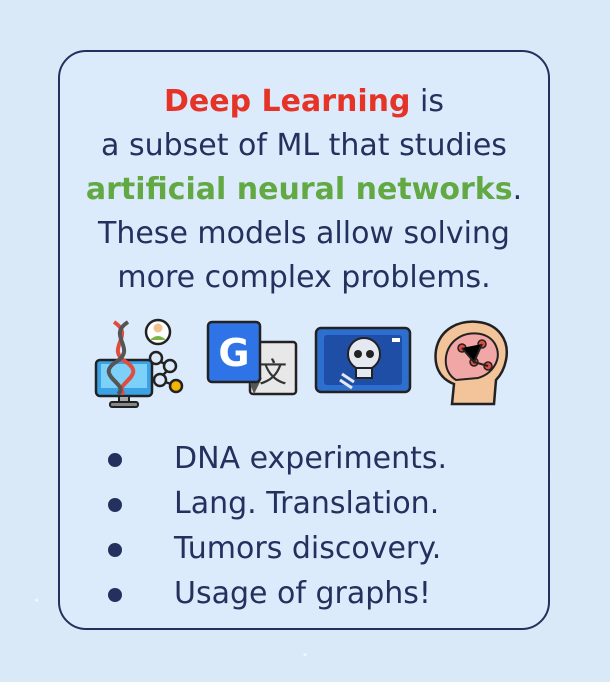 The height and width of the screenshot is (682, 610). I want to click on xray-skull-icon, so click(364, 364).